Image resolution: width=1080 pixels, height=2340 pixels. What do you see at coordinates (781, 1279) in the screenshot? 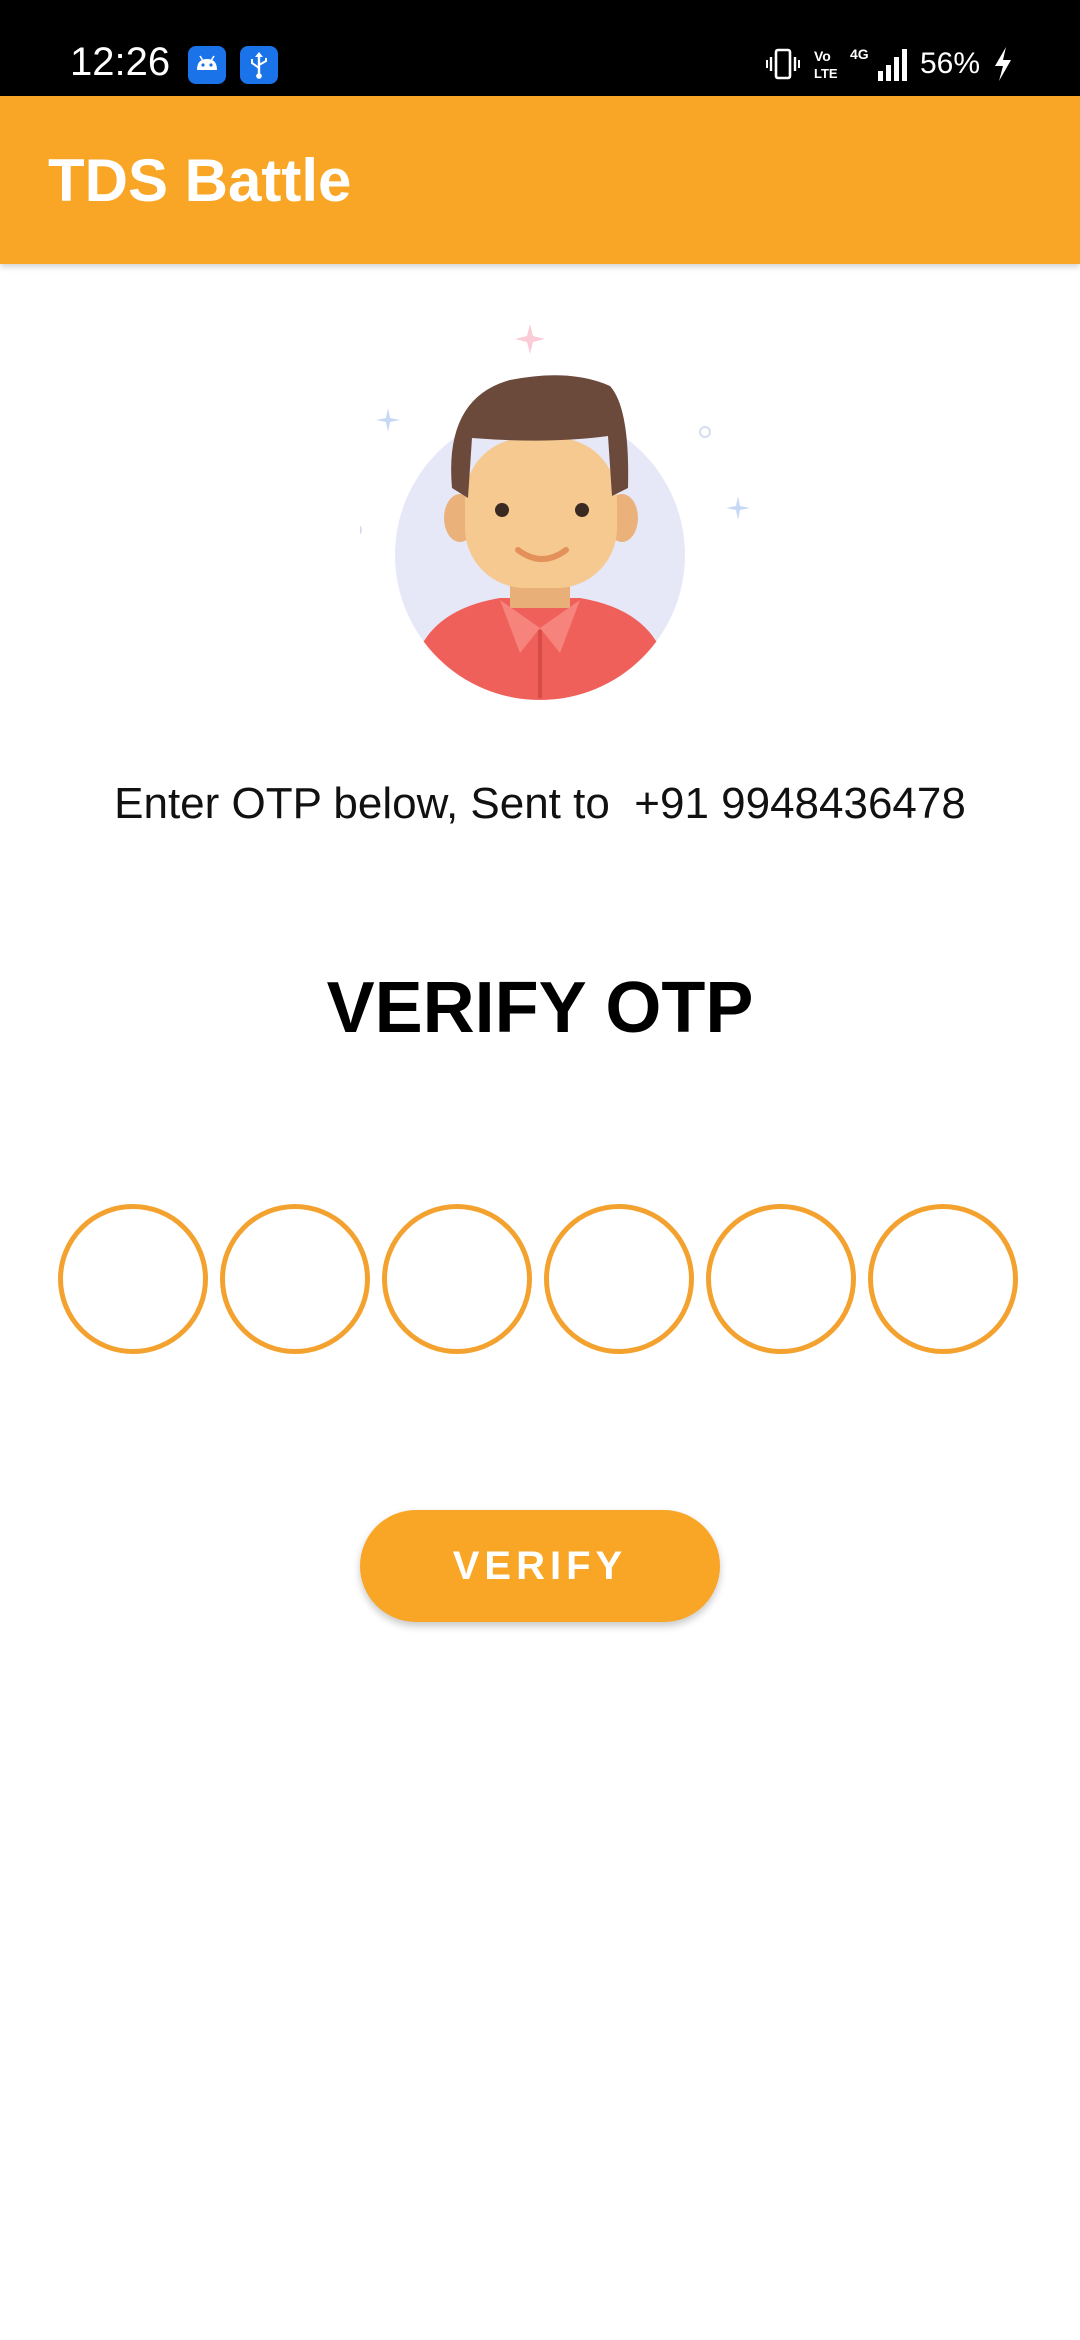
I see `otp-digit-5-input` at bounding box center [781, 1279].